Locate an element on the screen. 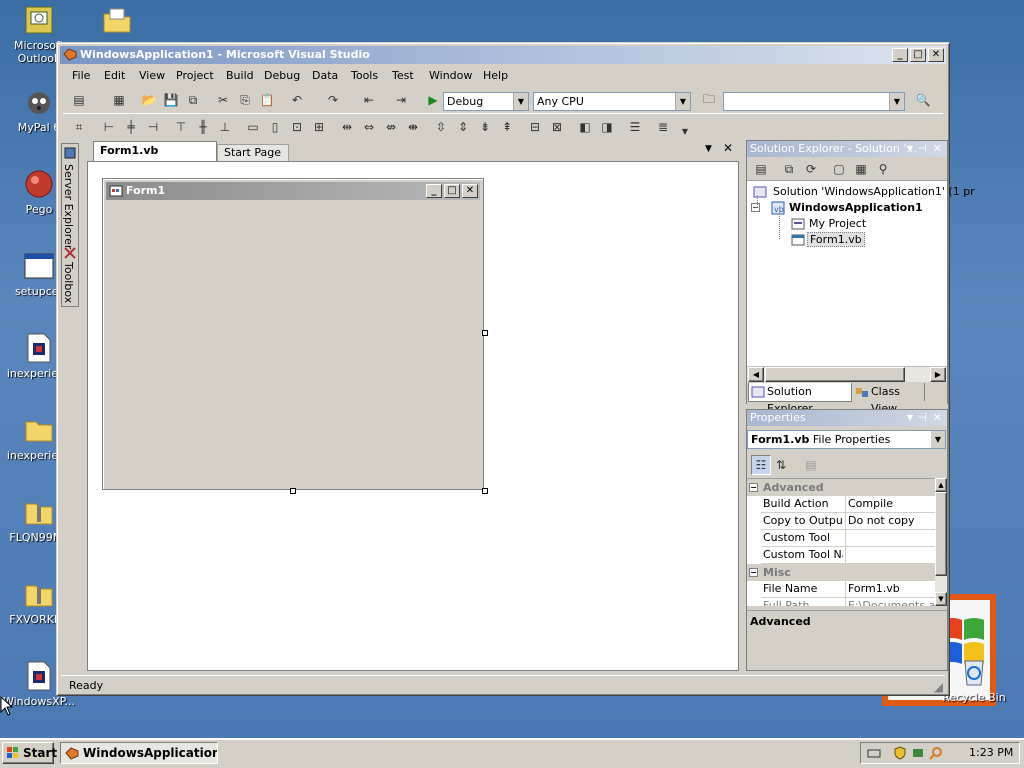 This screenshot has height=768, width=1024. horizontal-spacing-decrease-icon: ⇎ is located at coordinates (391, 127).